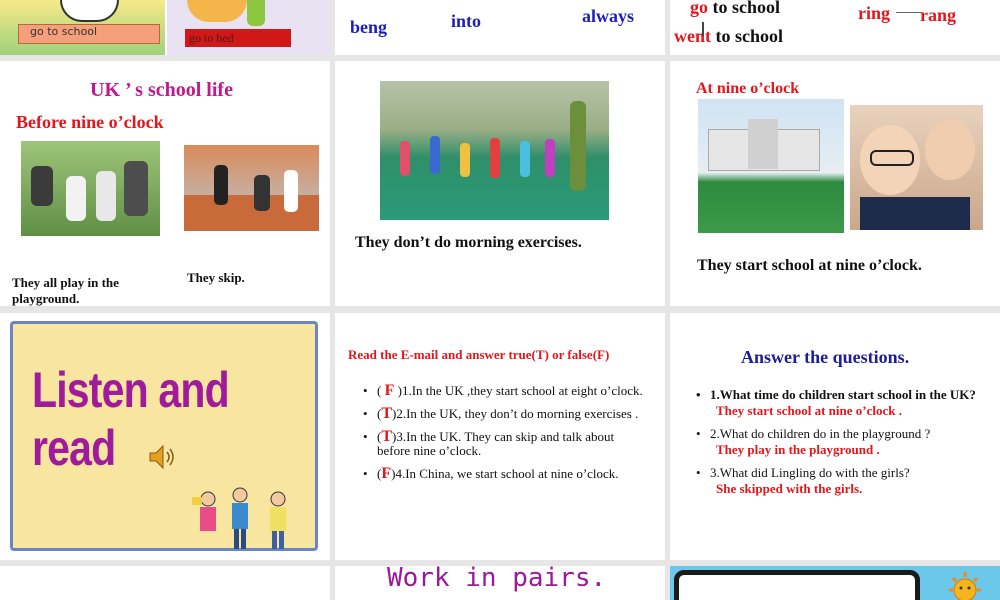 The image size is (1000, 600). What do you see at coordinates (500, 27) in the screenshot?
I see `slide-2: beng into always` at bounding box center [500, 27].